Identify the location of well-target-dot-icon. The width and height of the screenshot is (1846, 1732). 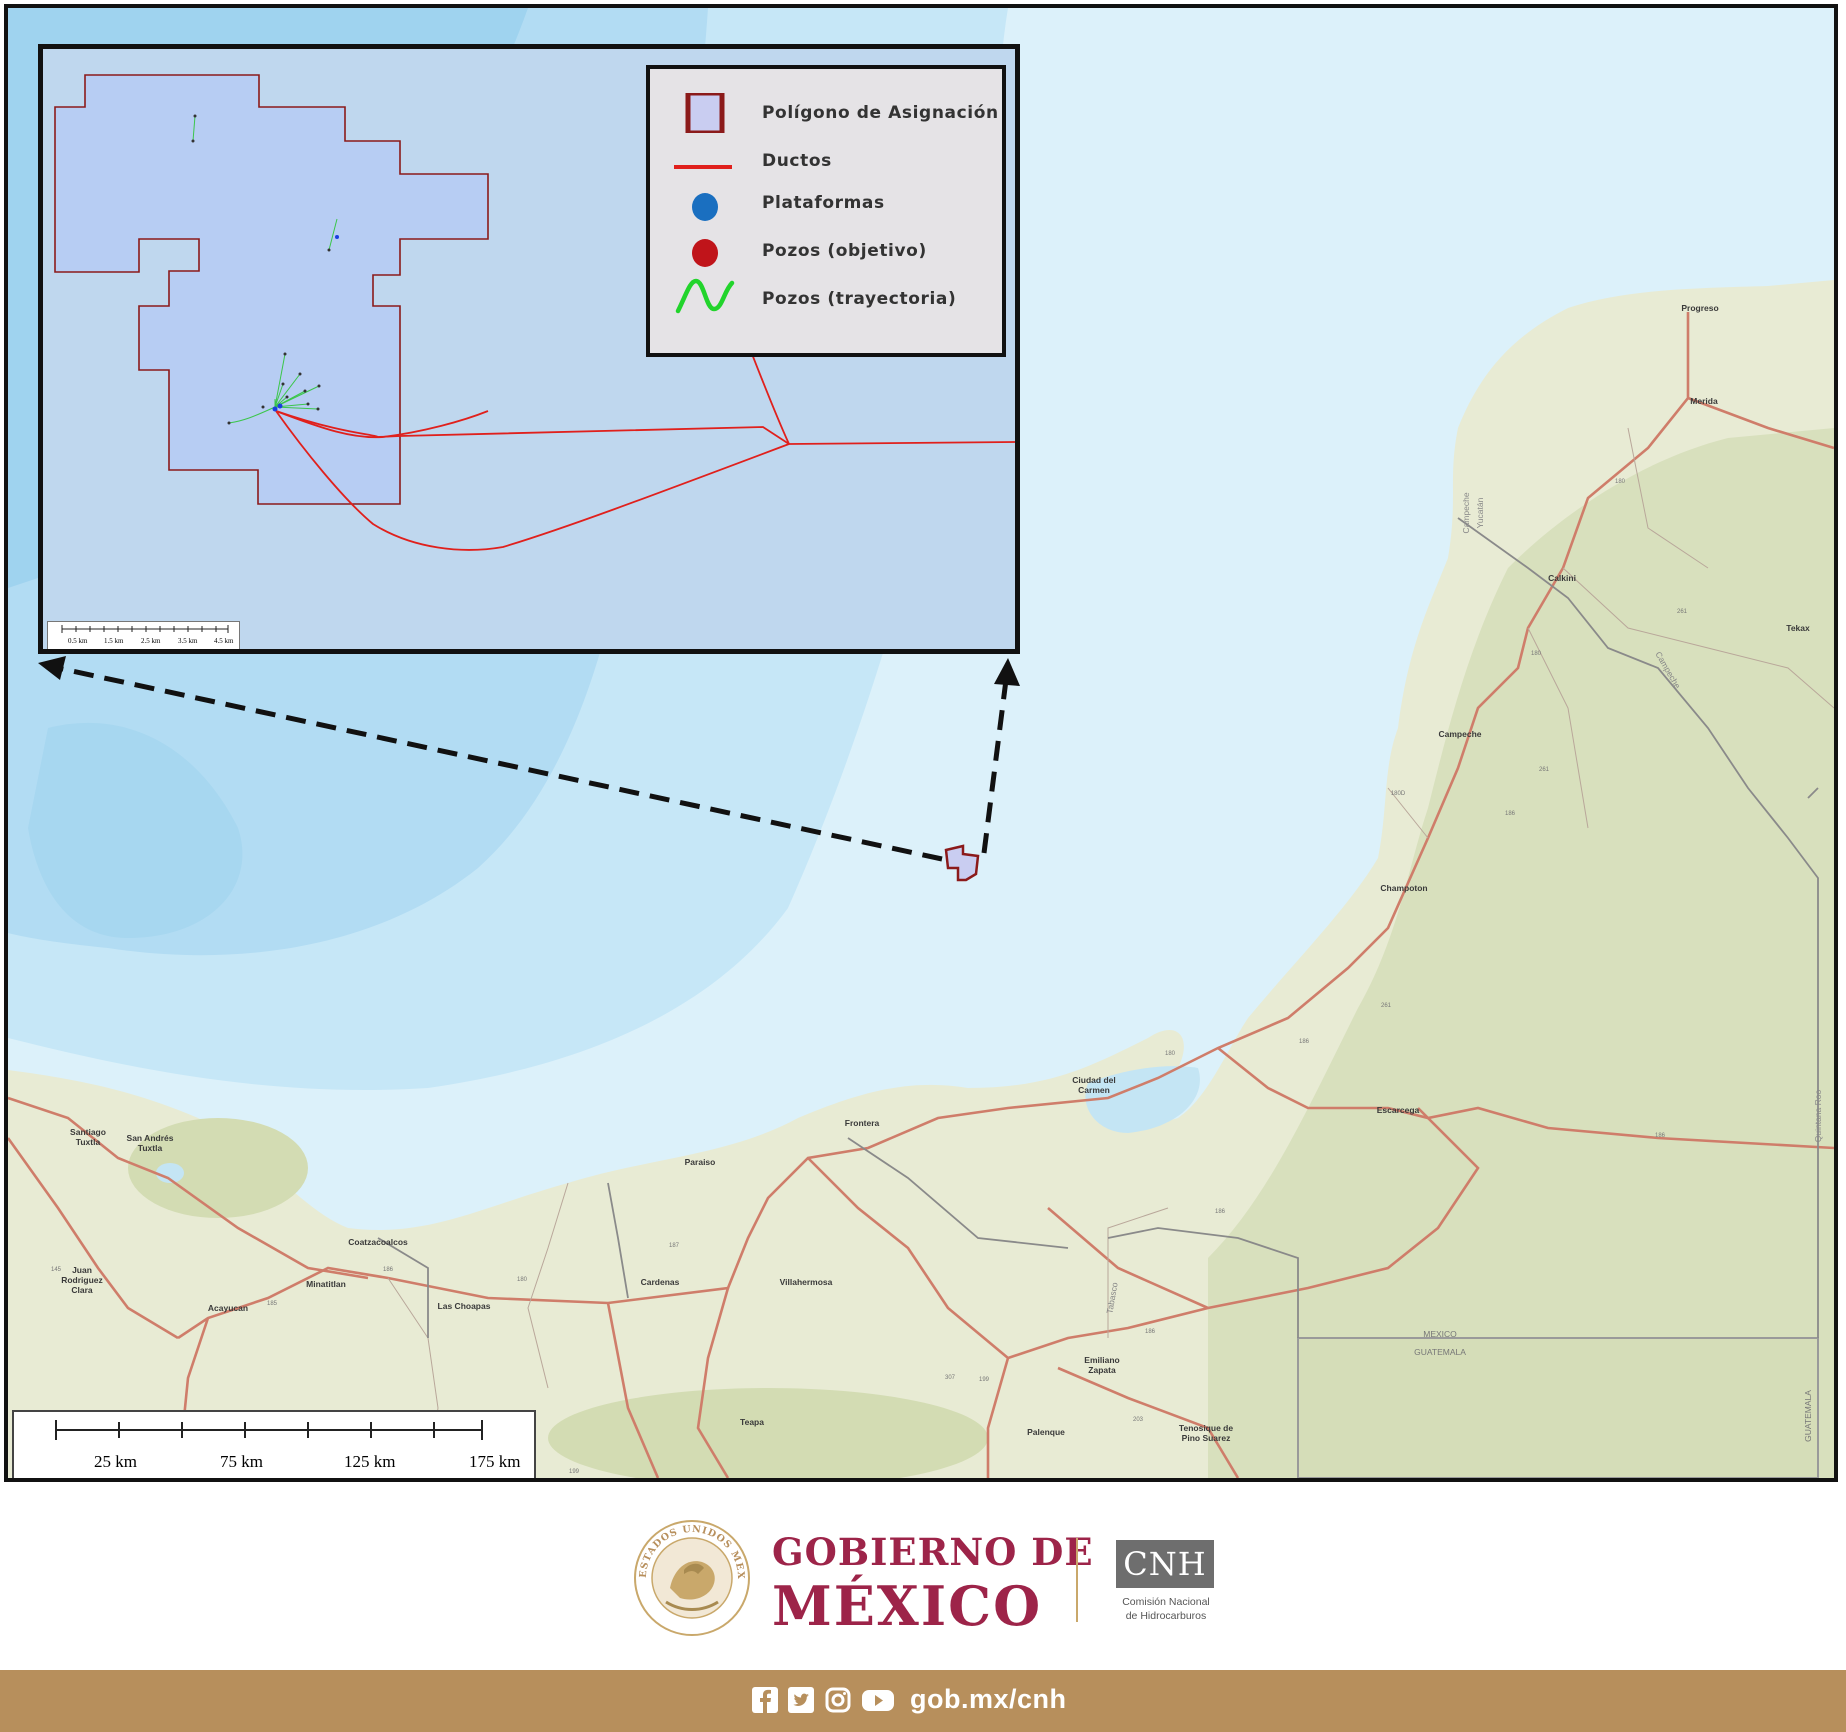
(705, 253).